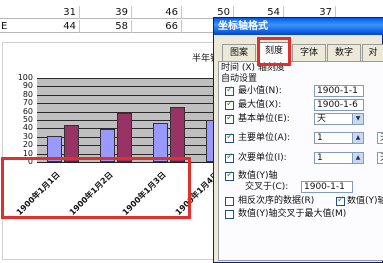 The height and width of the screenshot is (263, 383). I want to click on minor-unit-spinner: 1 ▲, so click(339, 158).